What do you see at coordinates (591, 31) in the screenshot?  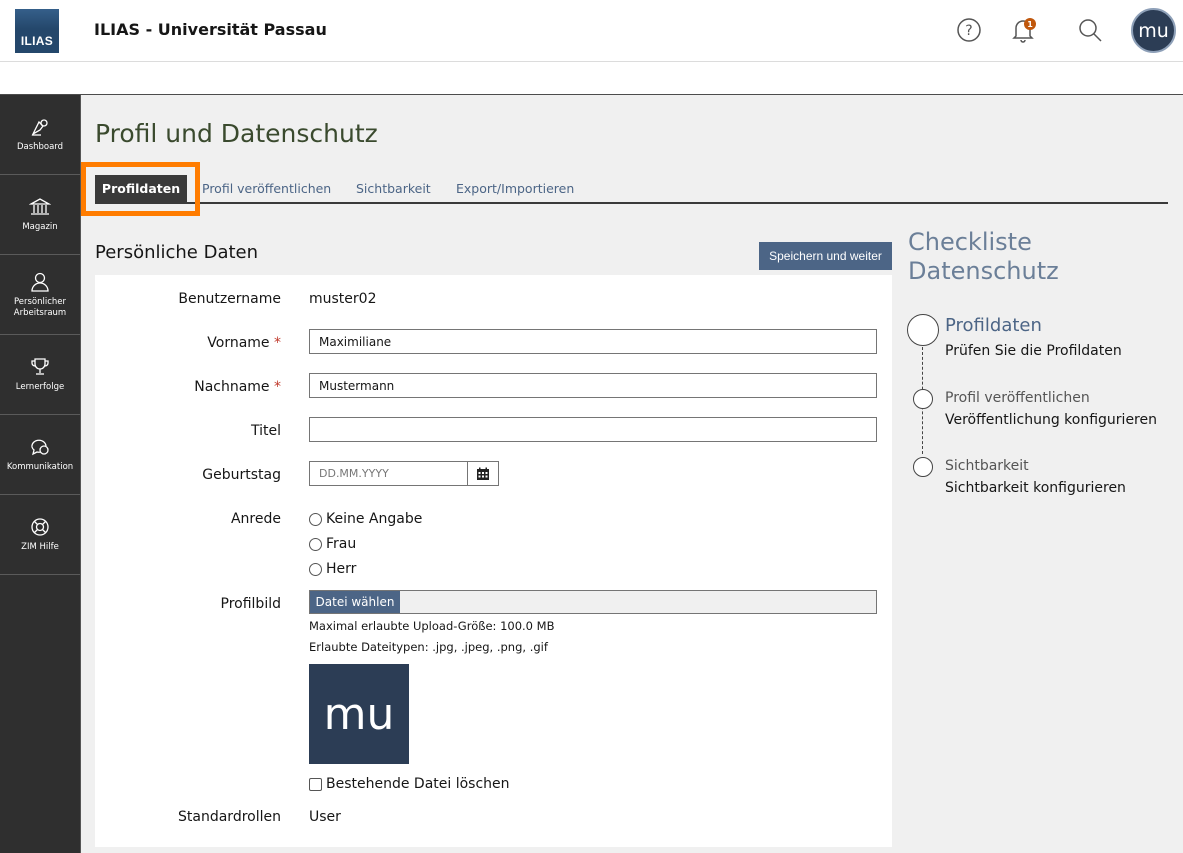 I see `top-header: ILIAS ILIAS - Universität Passau ? 1 mu` at bounding box center [591, 31].